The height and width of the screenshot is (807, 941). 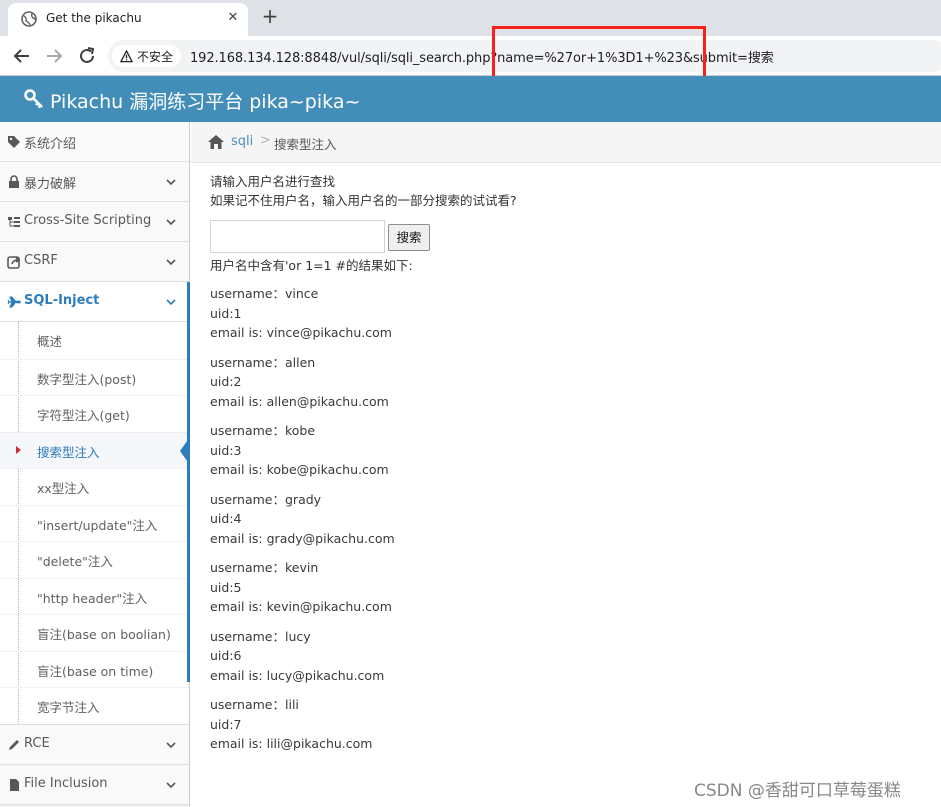 I want to click on result-uid: uid:5, so click(x=226, y=587).